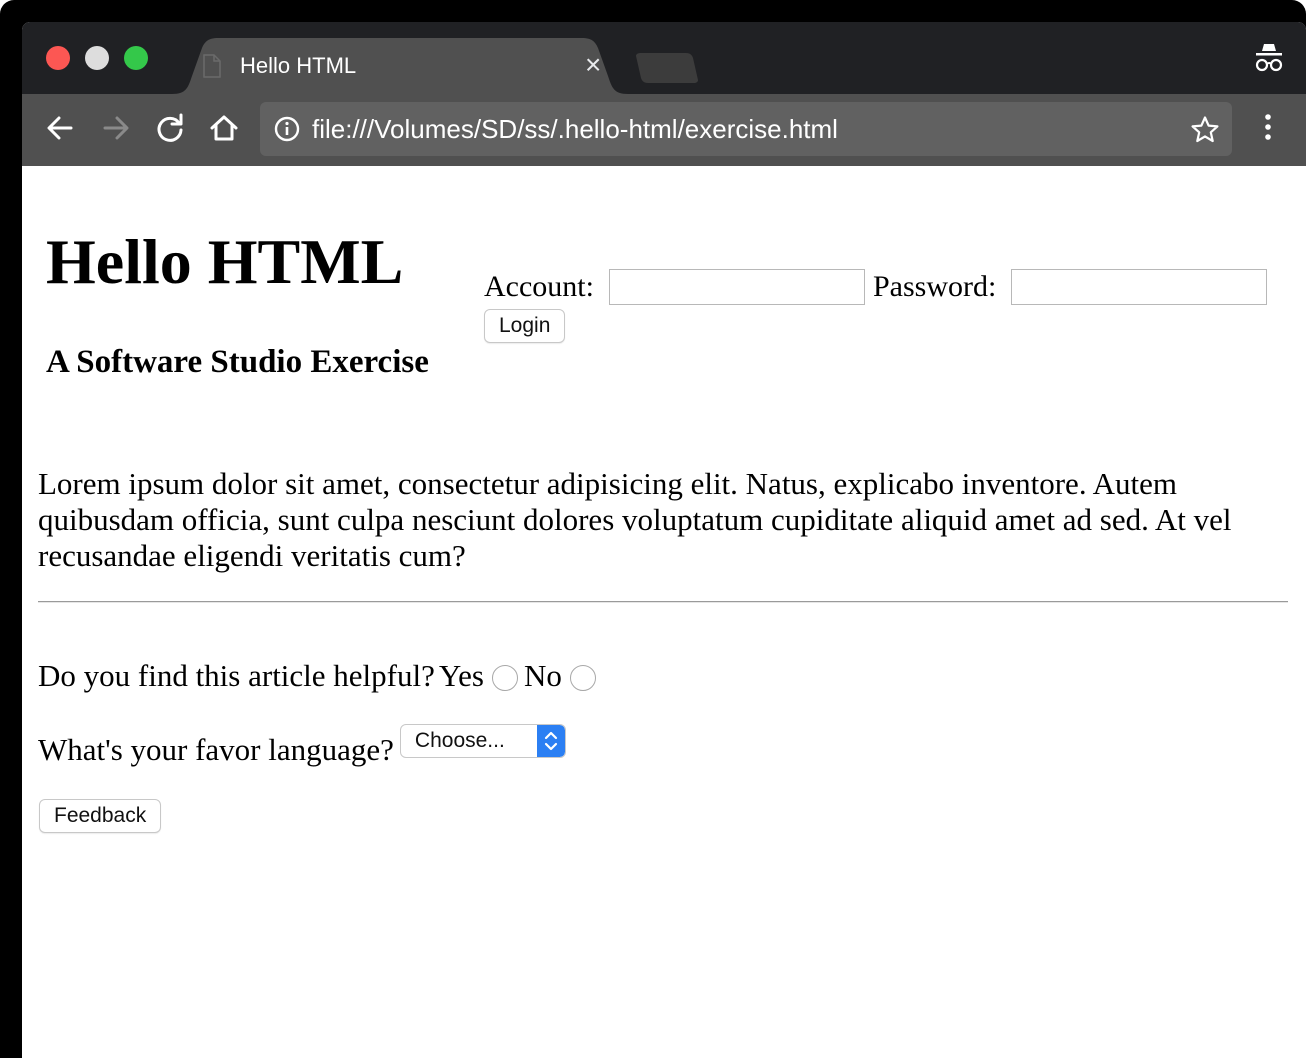 The width and height of the screenshot is (1306, 1058). I want to click on divider, so click(663, 602).